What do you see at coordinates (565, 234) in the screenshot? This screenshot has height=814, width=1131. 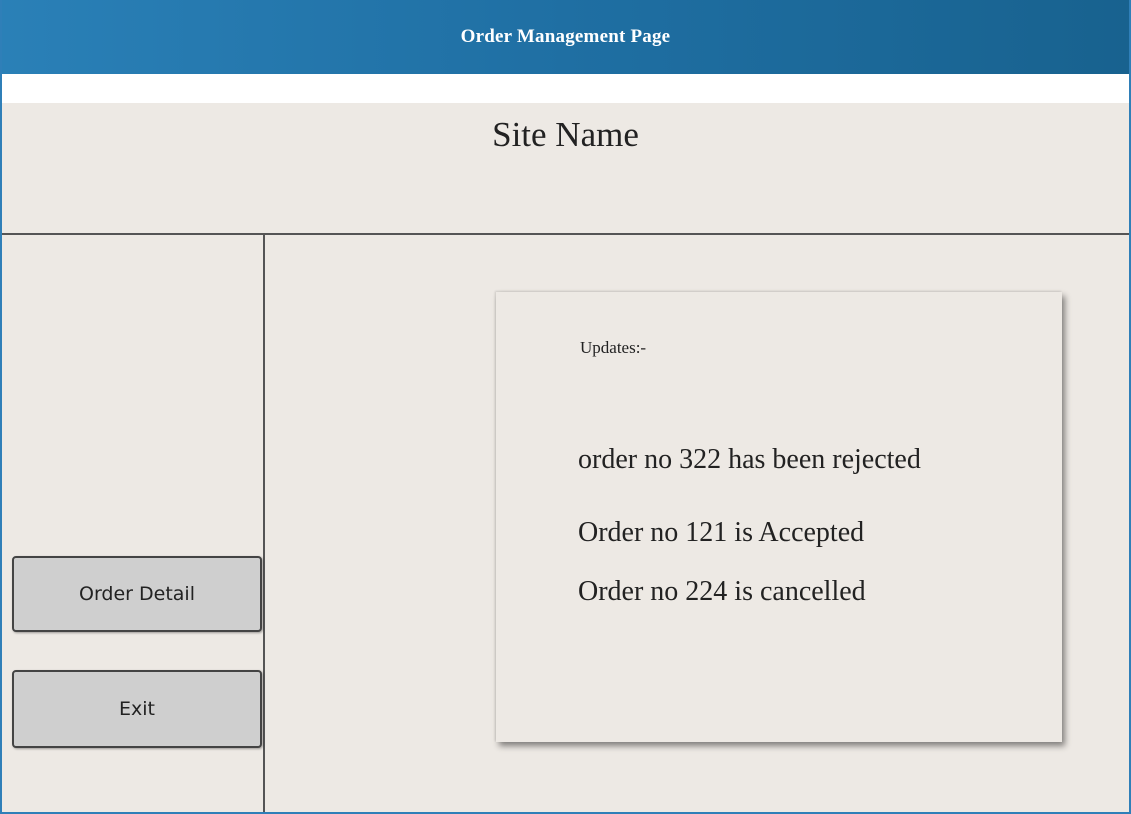 I see `header-divider` at bounding box center [565, 234].